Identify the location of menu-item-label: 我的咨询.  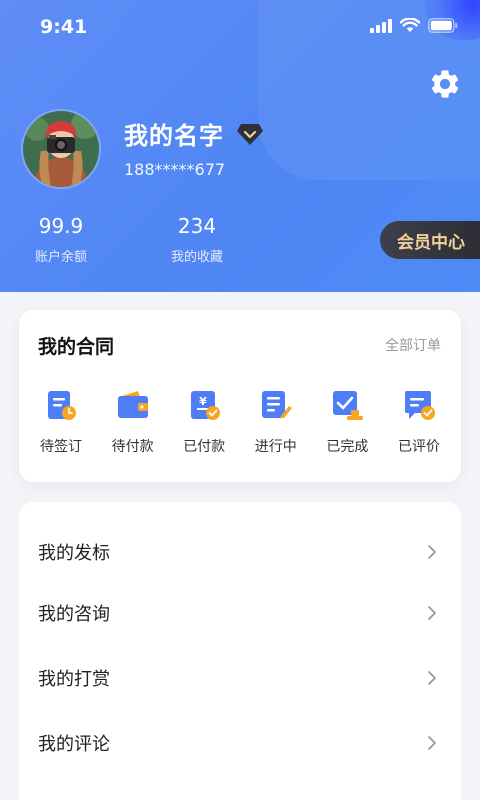
(74, 614).